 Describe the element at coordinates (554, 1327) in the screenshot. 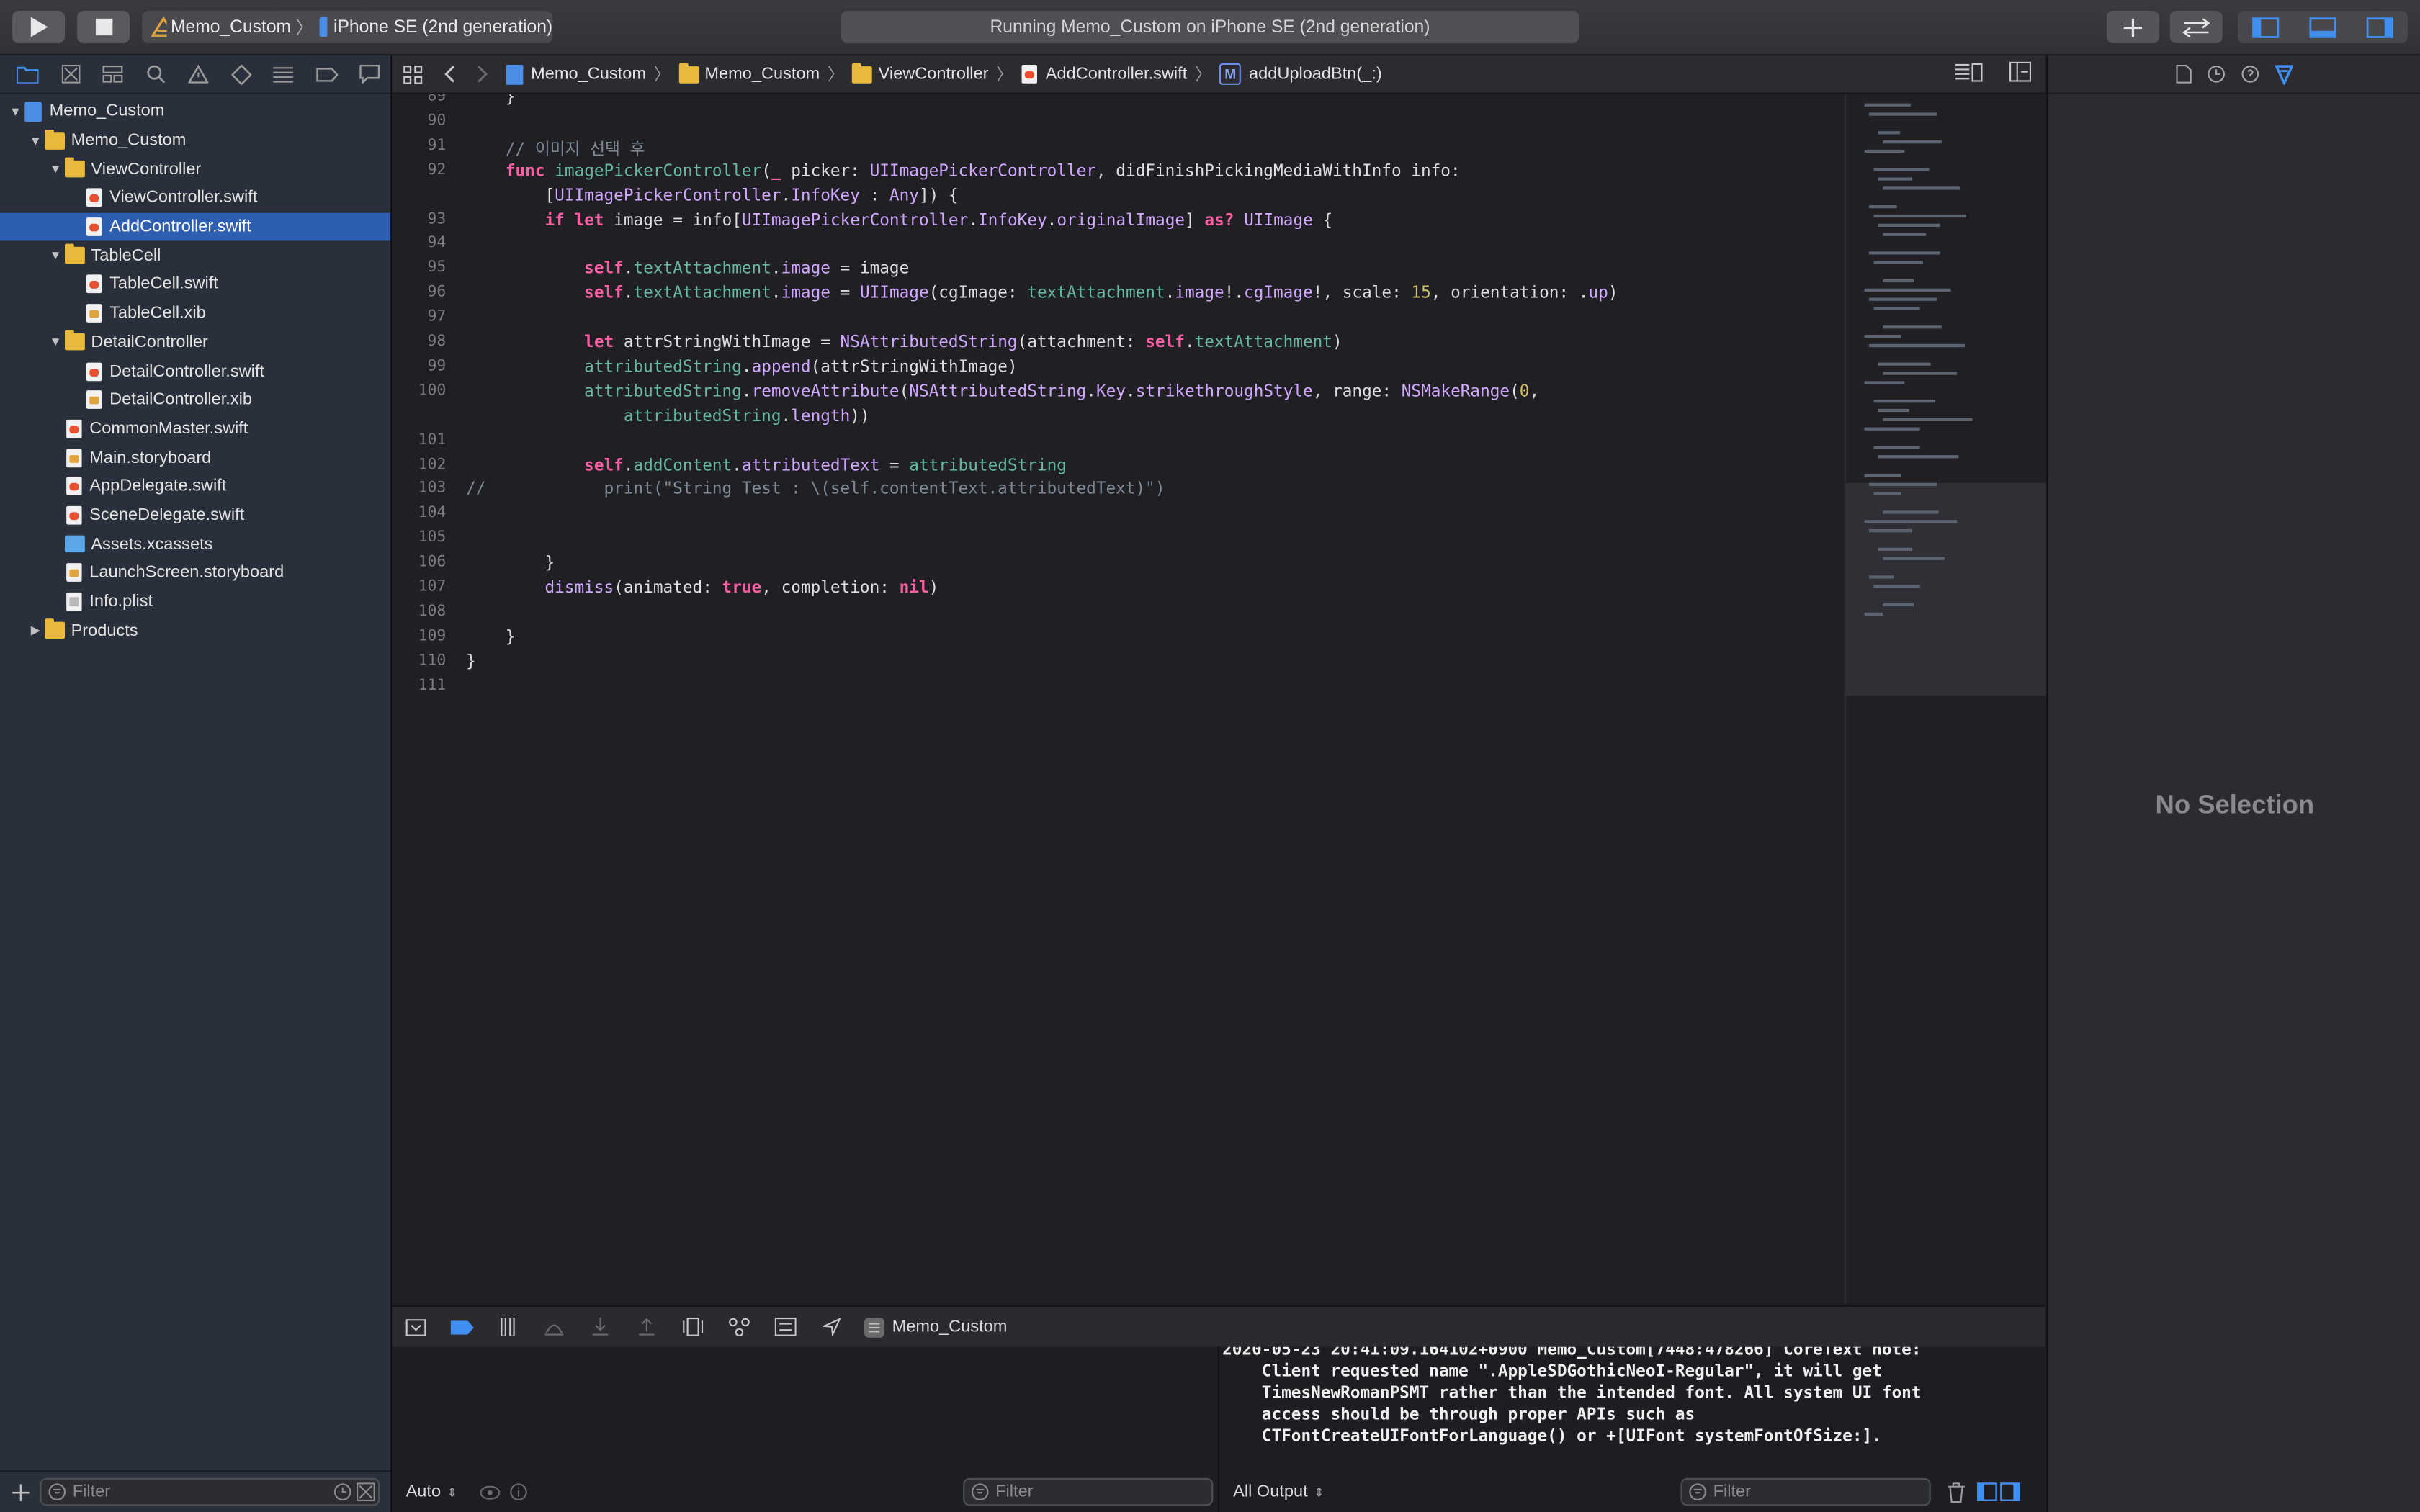

I see `step-over-icon` at that location.